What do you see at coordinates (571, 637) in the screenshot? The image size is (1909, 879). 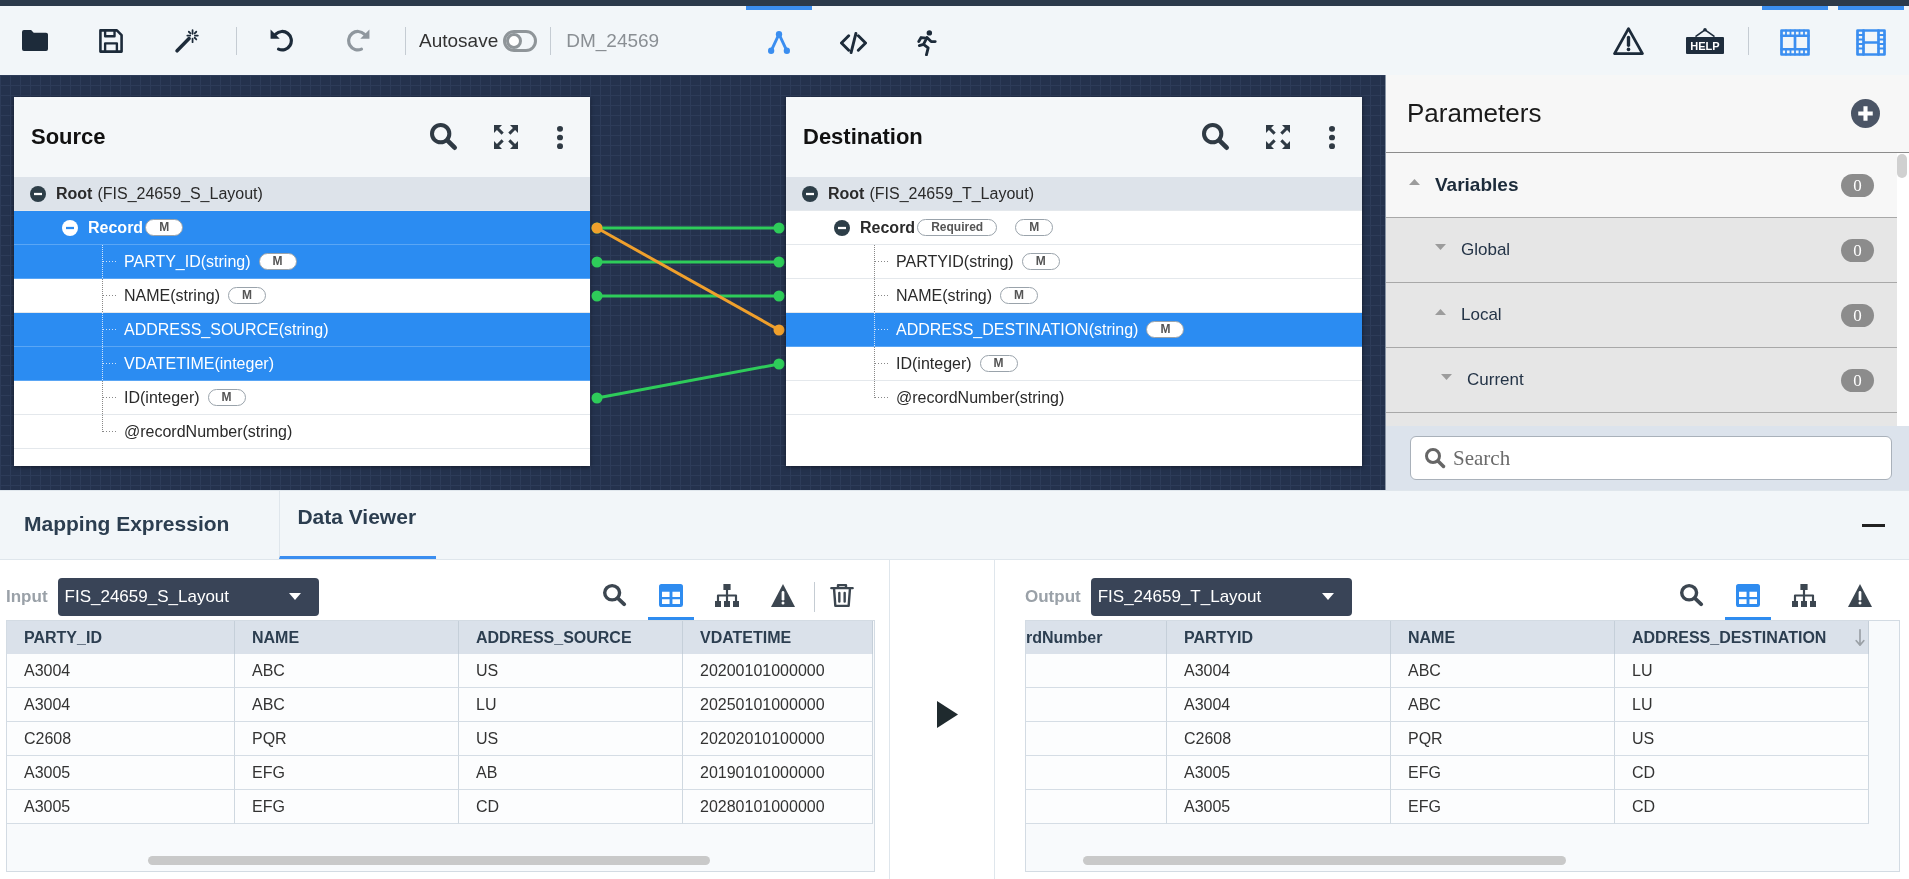 I see `column-header: ADDRESS_SOURCE` at bounding box center [571, 637].